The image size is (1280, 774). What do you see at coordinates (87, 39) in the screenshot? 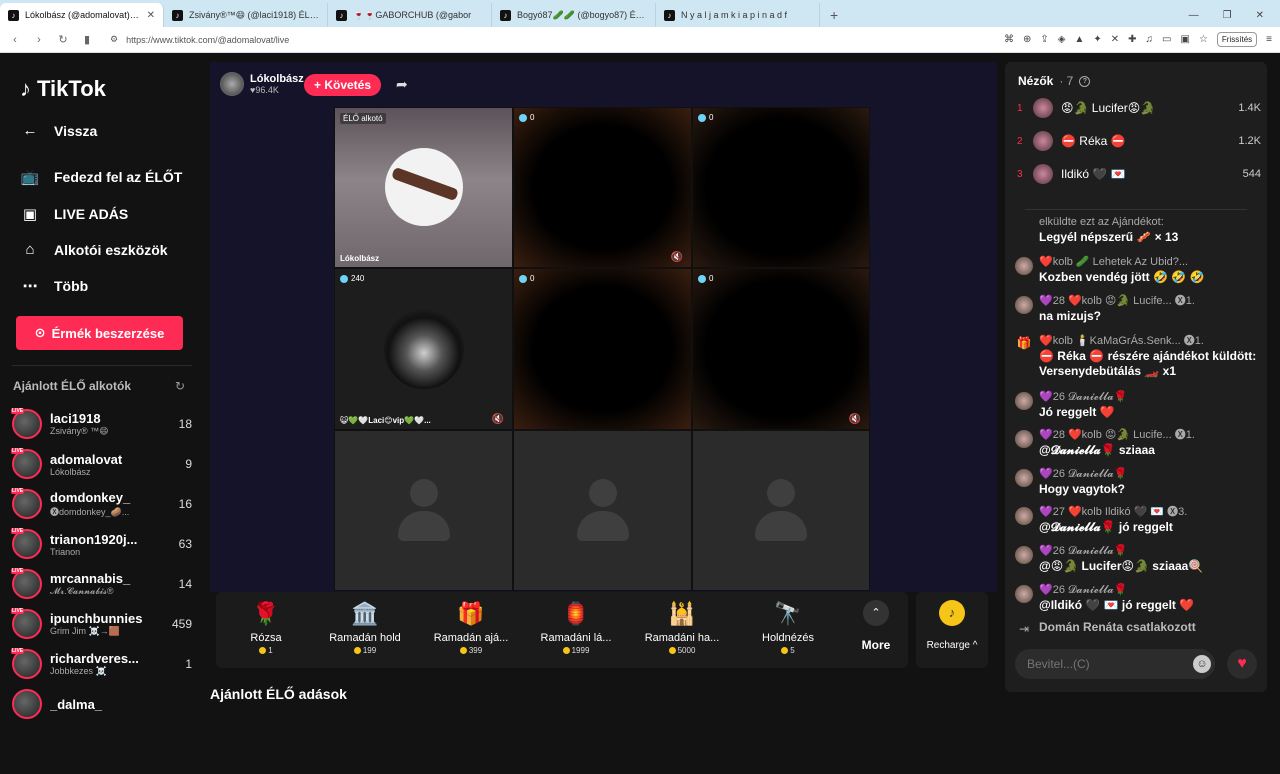
I see `bookmark-icon: ▮` at bounding box center [87, 39].